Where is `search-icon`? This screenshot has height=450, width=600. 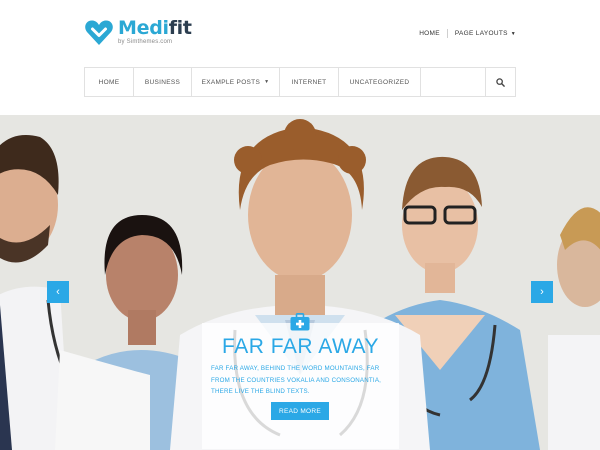
search-icon is located at coordinates (500, 82).